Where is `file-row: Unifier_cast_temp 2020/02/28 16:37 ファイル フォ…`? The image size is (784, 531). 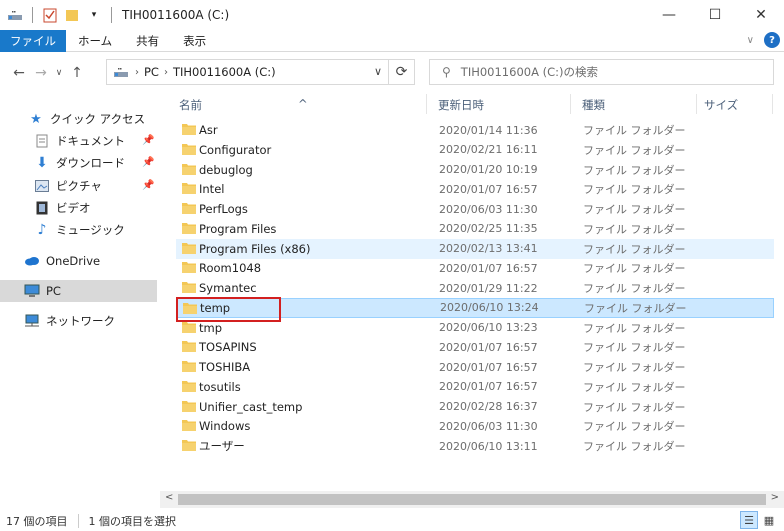
file-row: Unifier_cast_temp 2020/02/28 16:37 ファイル フォ… is located at coordinates (475, 407).